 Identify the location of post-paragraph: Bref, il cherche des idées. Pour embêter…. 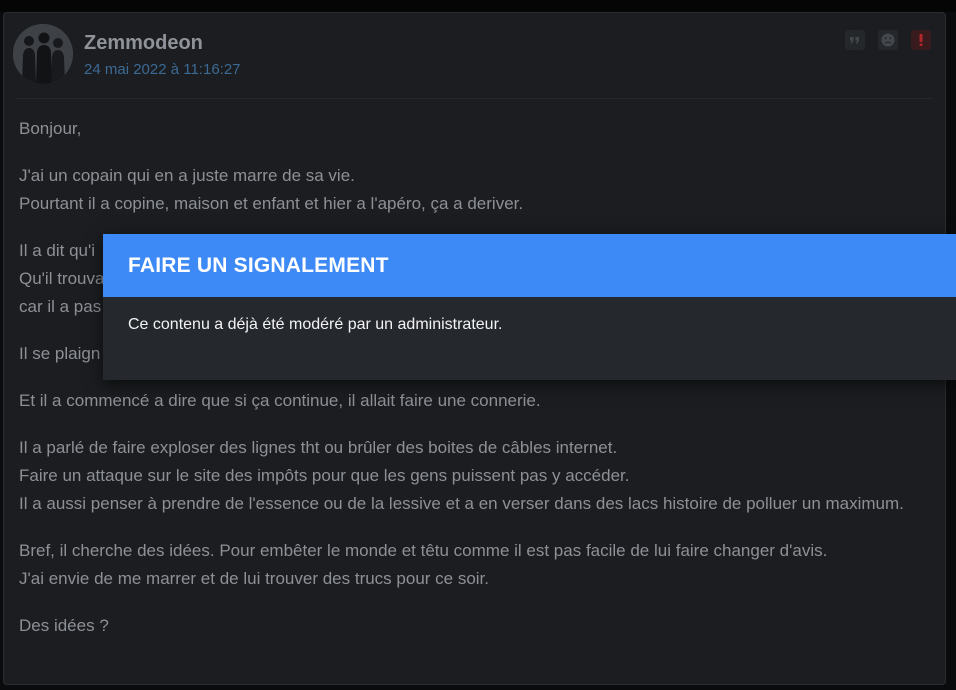
(423, 564).